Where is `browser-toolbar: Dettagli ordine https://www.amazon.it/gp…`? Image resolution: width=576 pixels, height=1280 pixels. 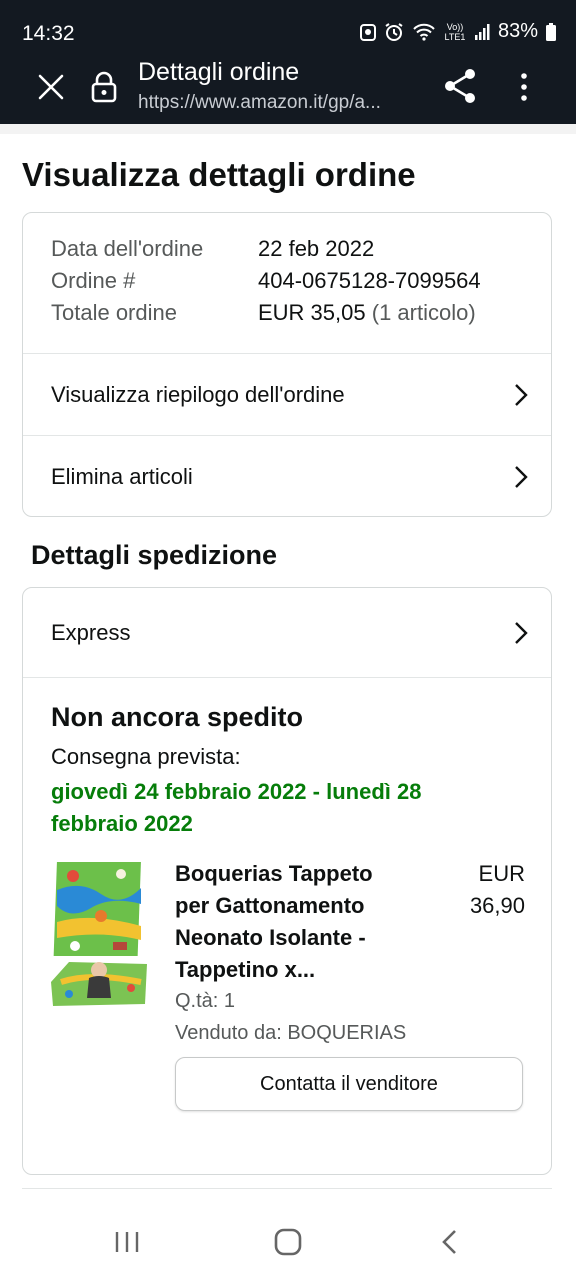
browser-toolbar: Dettagli ordine https://www.amazon.it/gp… is located at coordinates (288, 91).